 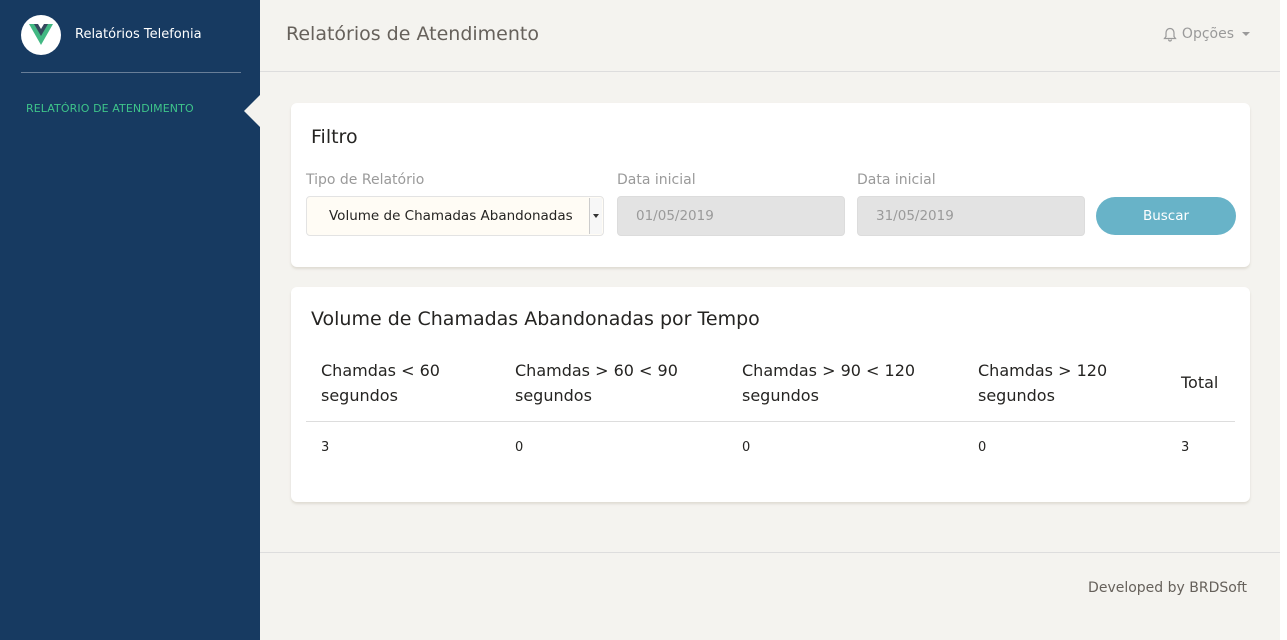 What do you see at coordinates (1167, 588) in the screenshot?
I see `footer-credit: Developed by BRDSoft` at bounding box center [1167, 588].